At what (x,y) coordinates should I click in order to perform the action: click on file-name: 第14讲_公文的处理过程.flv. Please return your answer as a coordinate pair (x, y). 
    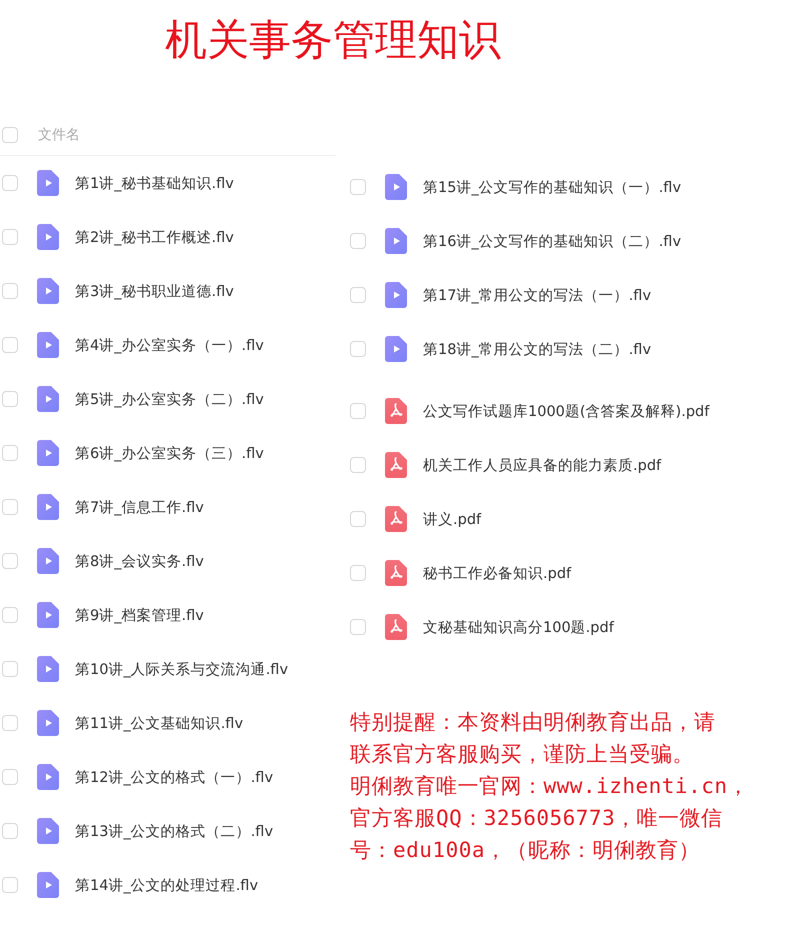
    Looking at the image, I should click on (166, 885).